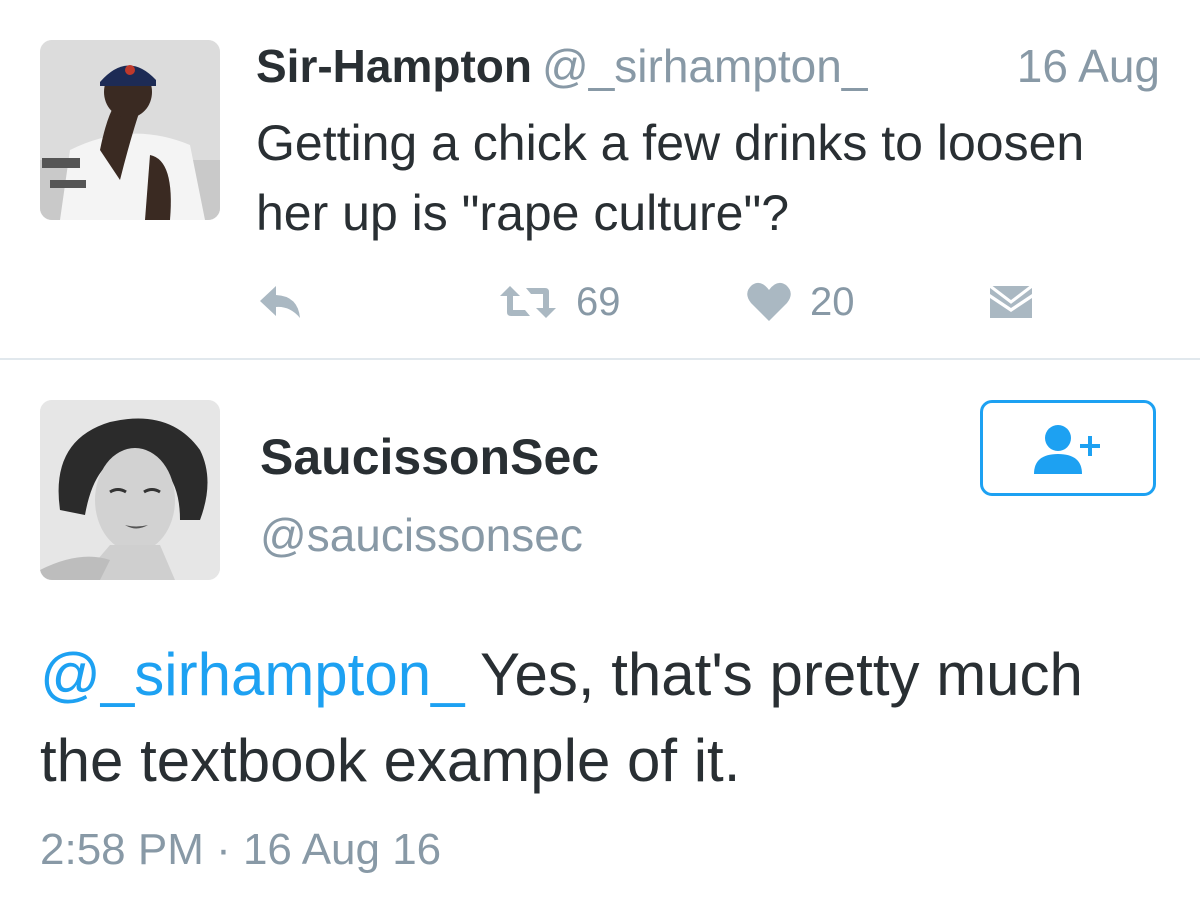 This screenshot has height=899, width=1200. Describe the element at coordinates (429, 457) in the screenshot. I see `display-name: SaucissonSec` at that location.